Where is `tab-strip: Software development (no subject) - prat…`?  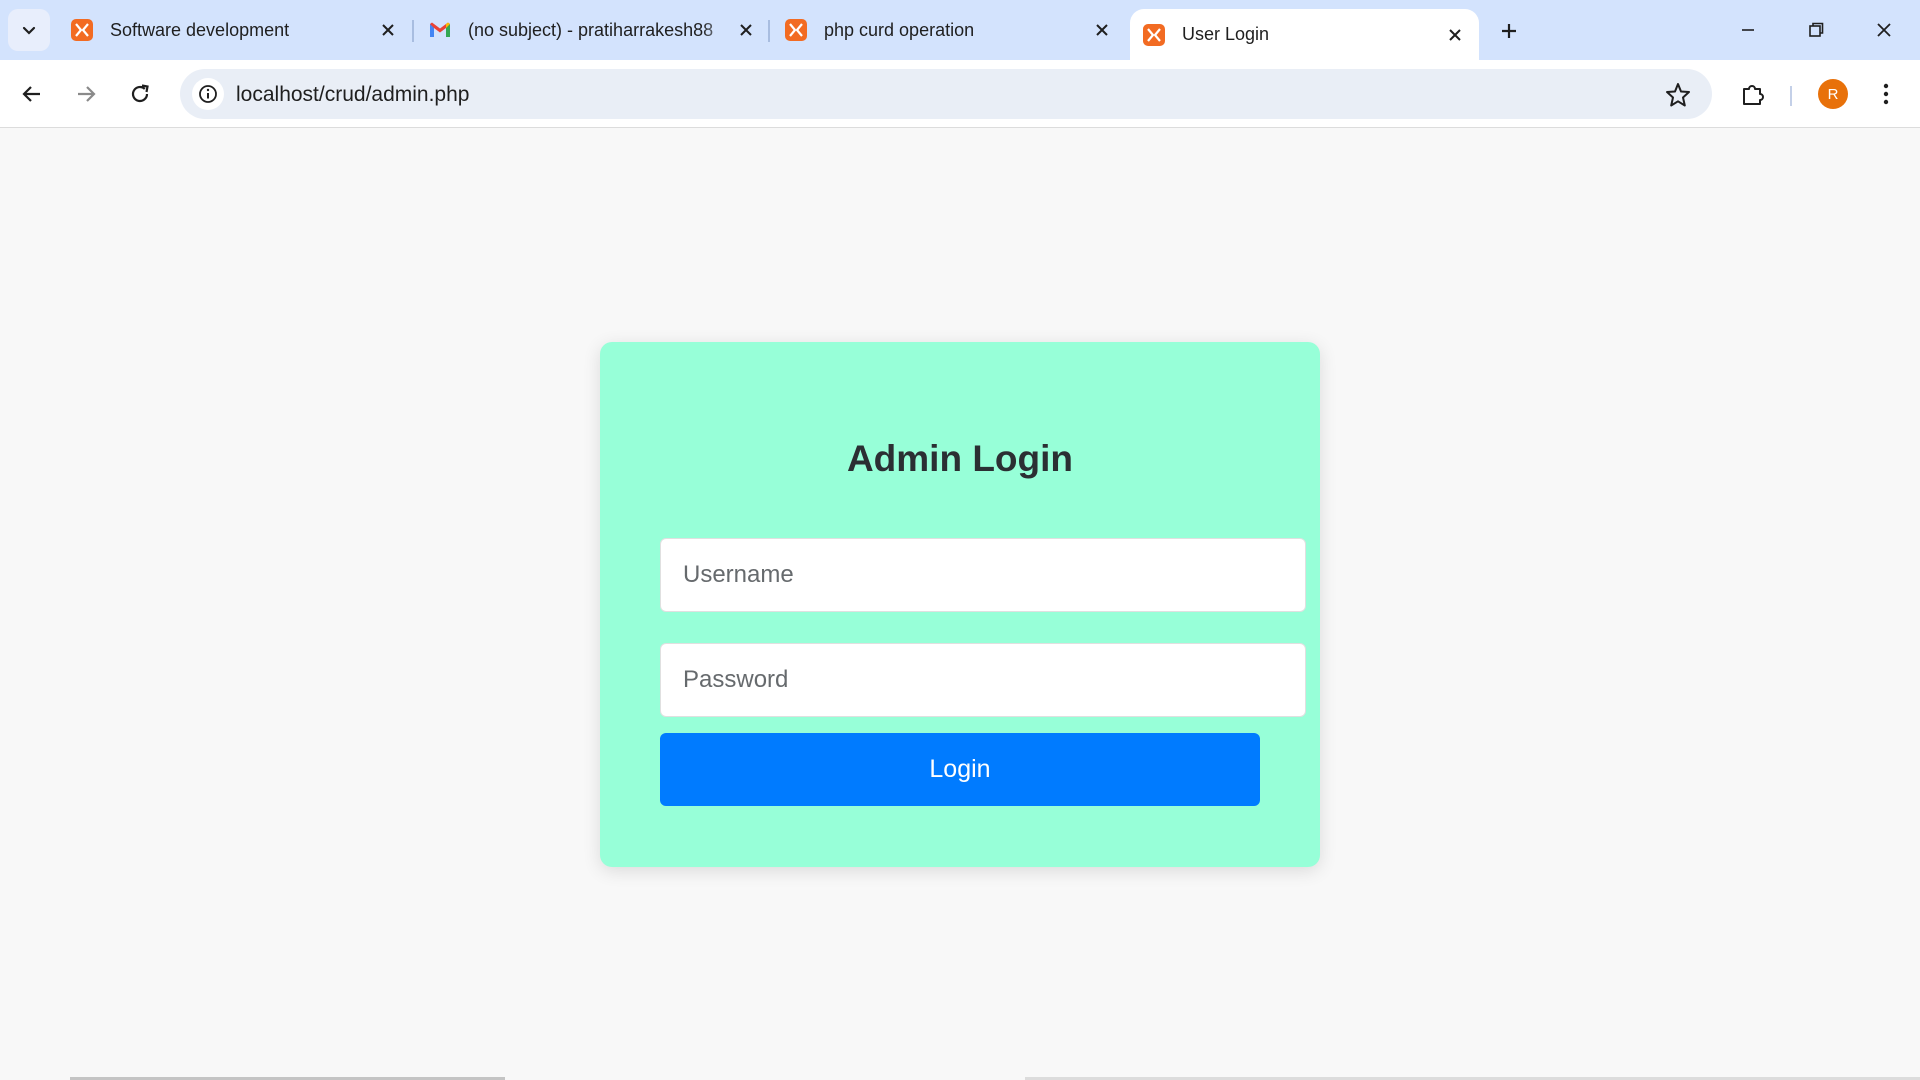 tab-strip: Software development (no subject) - prat… is located at coordinates (960, 30).